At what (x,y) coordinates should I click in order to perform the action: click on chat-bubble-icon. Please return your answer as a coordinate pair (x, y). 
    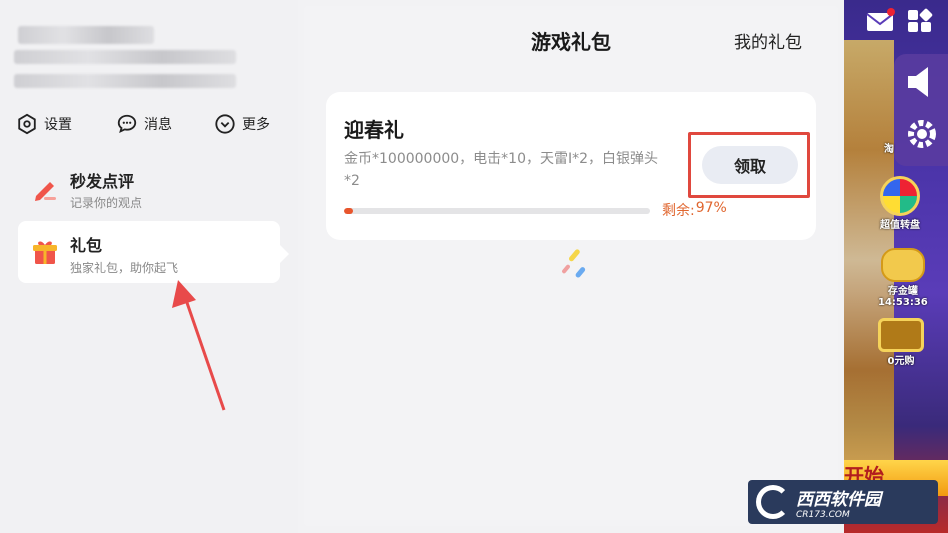
    Looking at the image, I should click on (127, 124).